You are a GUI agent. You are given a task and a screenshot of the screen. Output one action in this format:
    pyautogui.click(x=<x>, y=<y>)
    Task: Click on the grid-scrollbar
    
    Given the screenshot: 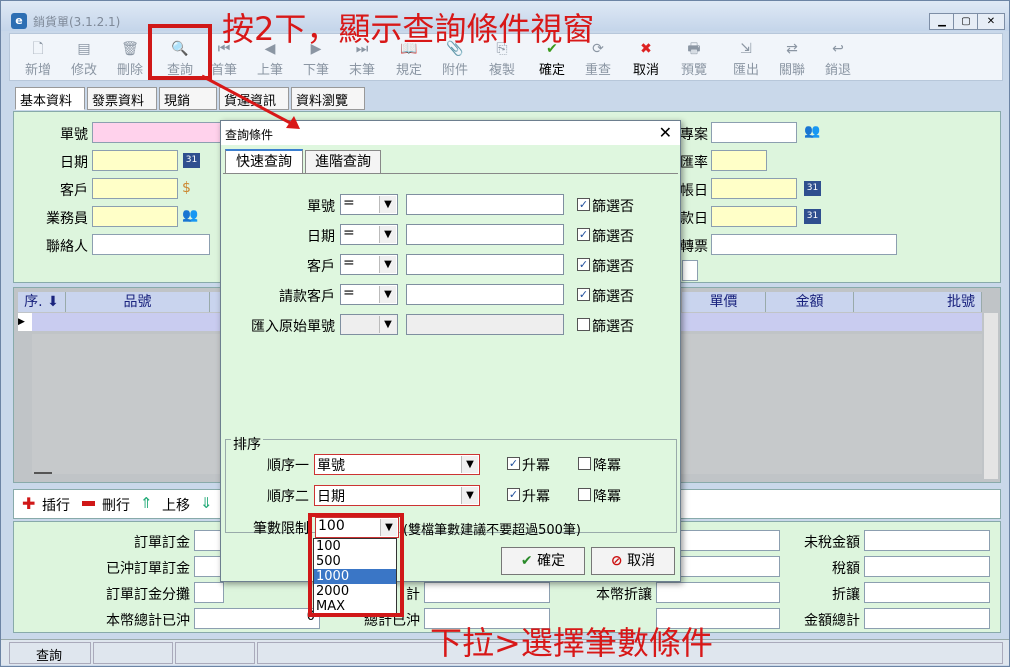 What is the action you would take?
    pyautogui.click(x=991, y=396)
    